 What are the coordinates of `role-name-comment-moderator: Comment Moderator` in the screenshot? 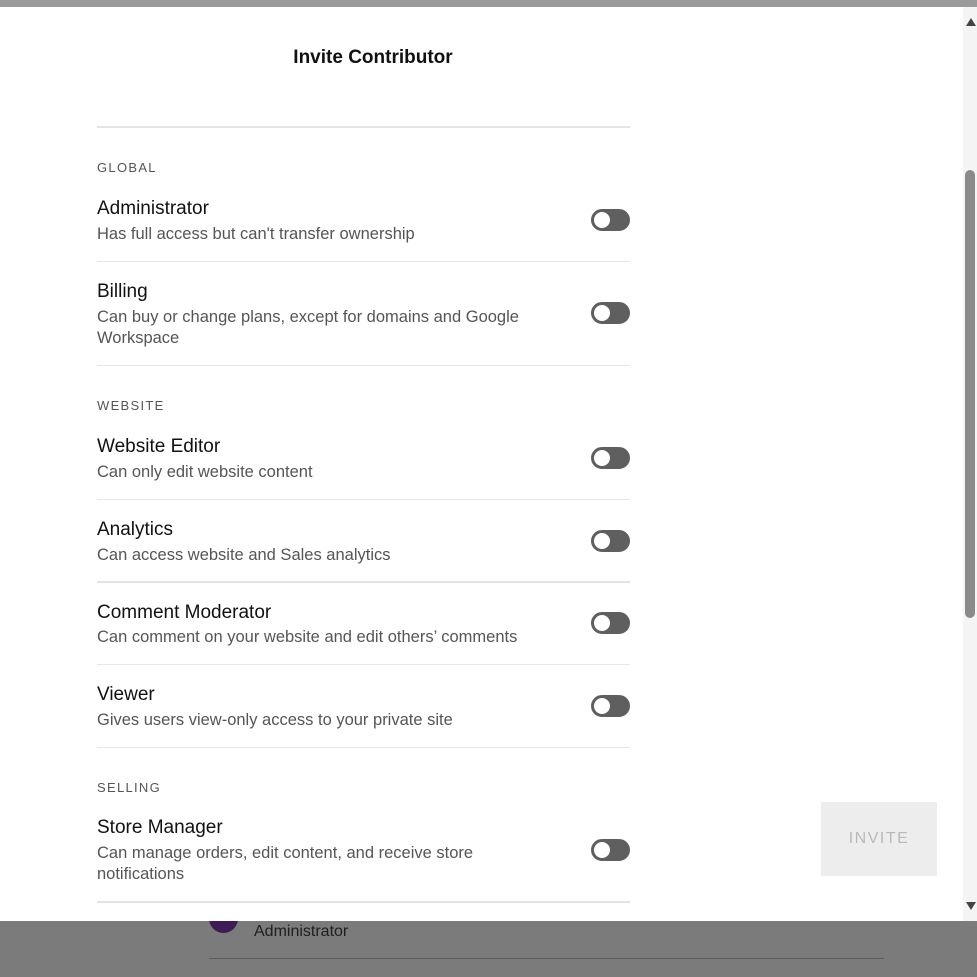 It's located at (184, 612).